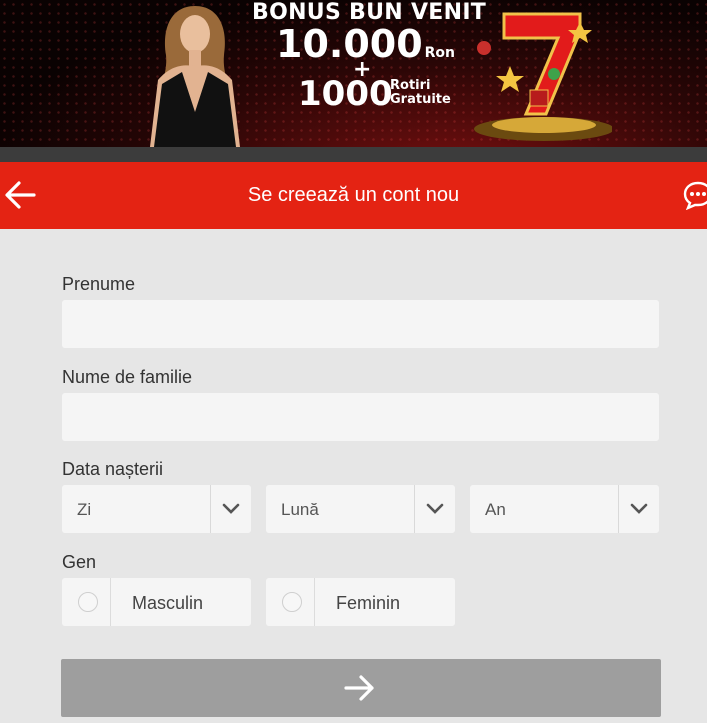  I want to click on gender-female-radio: Feminin, so click(360, 602).